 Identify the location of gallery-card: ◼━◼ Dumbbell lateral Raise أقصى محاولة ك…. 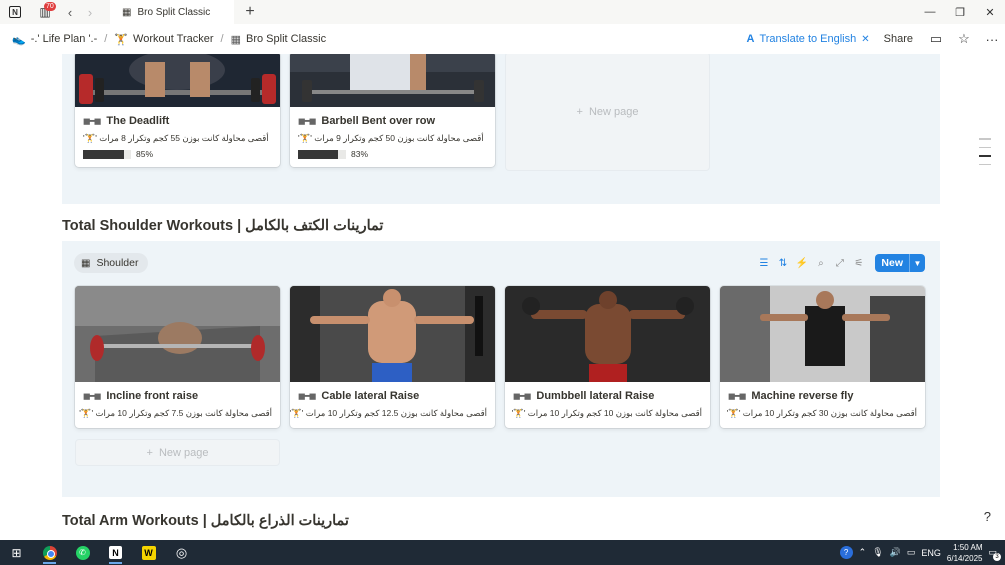
(607, 357).